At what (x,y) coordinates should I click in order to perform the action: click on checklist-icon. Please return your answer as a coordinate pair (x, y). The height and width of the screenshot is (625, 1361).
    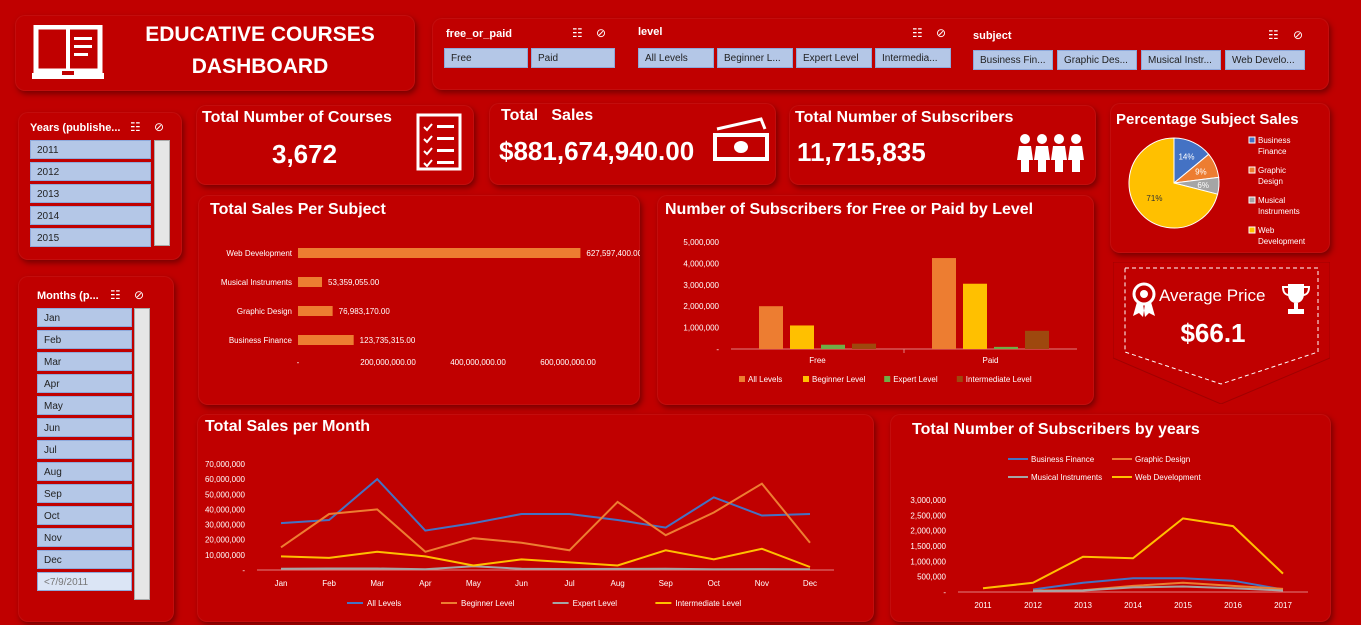
    Looking at the image, I should click on (439, 142).